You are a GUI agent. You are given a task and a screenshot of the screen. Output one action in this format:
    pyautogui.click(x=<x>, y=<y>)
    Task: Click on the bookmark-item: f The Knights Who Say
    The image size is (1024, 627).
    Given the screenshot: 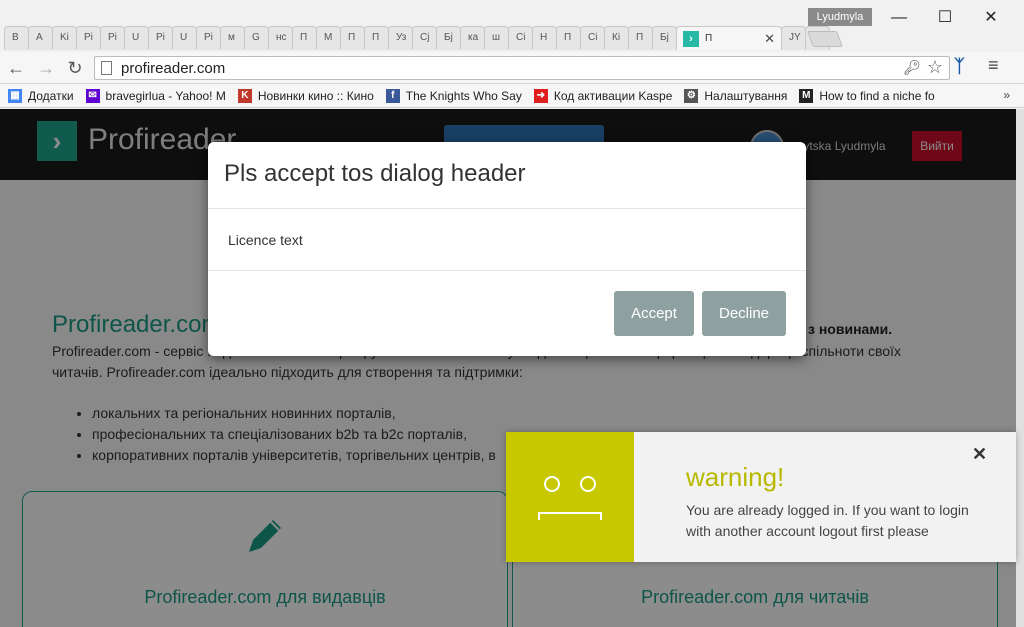 What is the action you would take?
    pyautogui.click(x=453, y=95)
    